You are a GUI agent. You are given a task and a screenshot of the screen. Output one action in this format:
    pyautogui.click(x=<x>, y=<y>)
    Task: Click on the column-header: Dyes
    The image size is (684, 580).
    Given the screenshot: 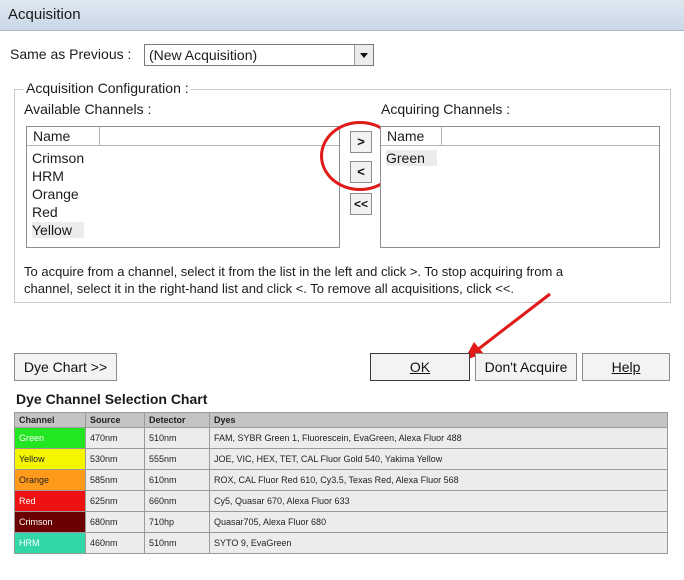 What is the action you would take?
    pyautogui.click(x=438, y=420)
    